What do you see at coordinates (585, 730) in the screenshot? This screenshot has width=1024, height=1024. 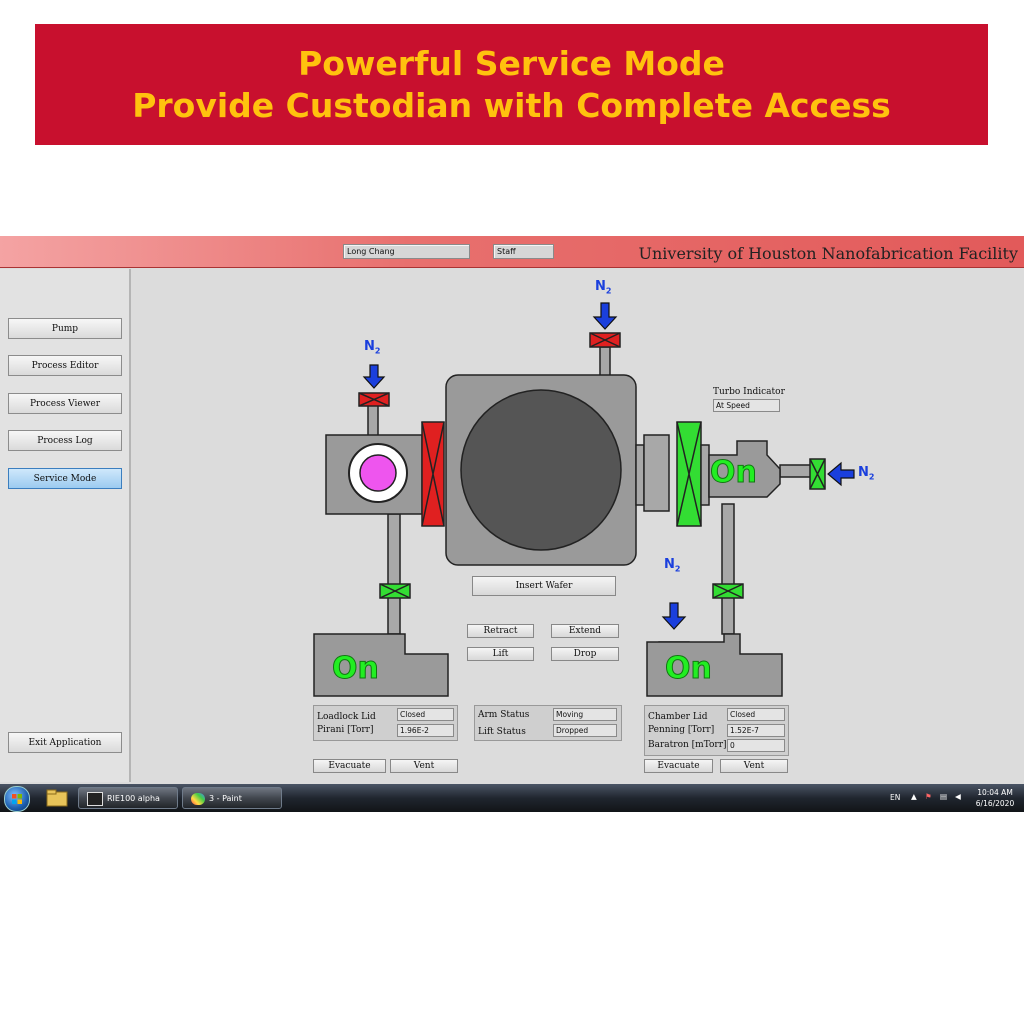 I see `lift-status-value: Dropped` at bounding box center [585, 730].